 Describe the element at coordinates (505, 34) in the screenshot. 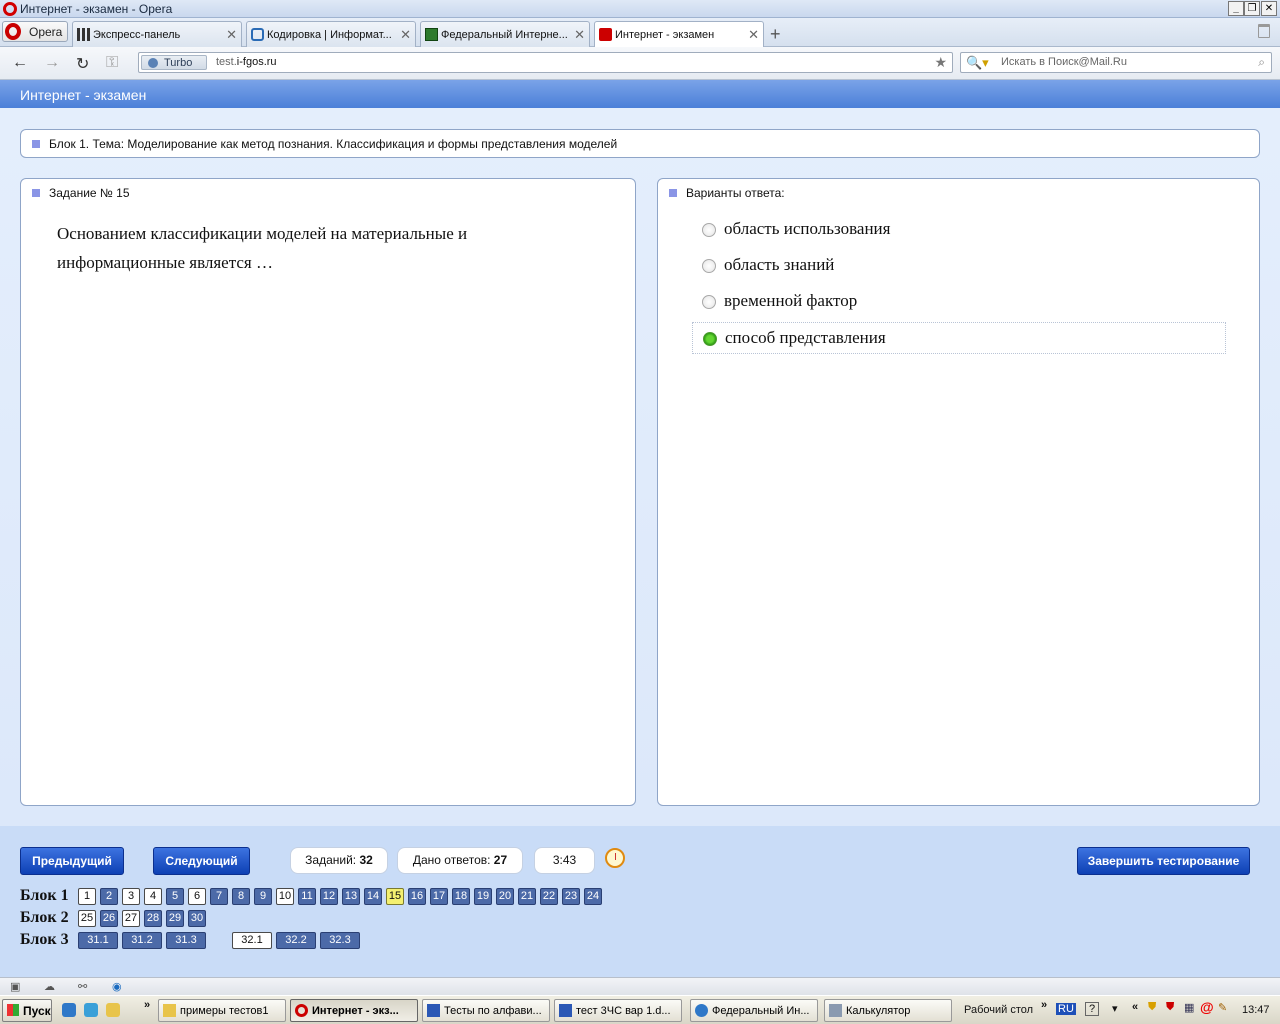

I see `tab-federal: Федеральный Интерне... ✕` at that location.